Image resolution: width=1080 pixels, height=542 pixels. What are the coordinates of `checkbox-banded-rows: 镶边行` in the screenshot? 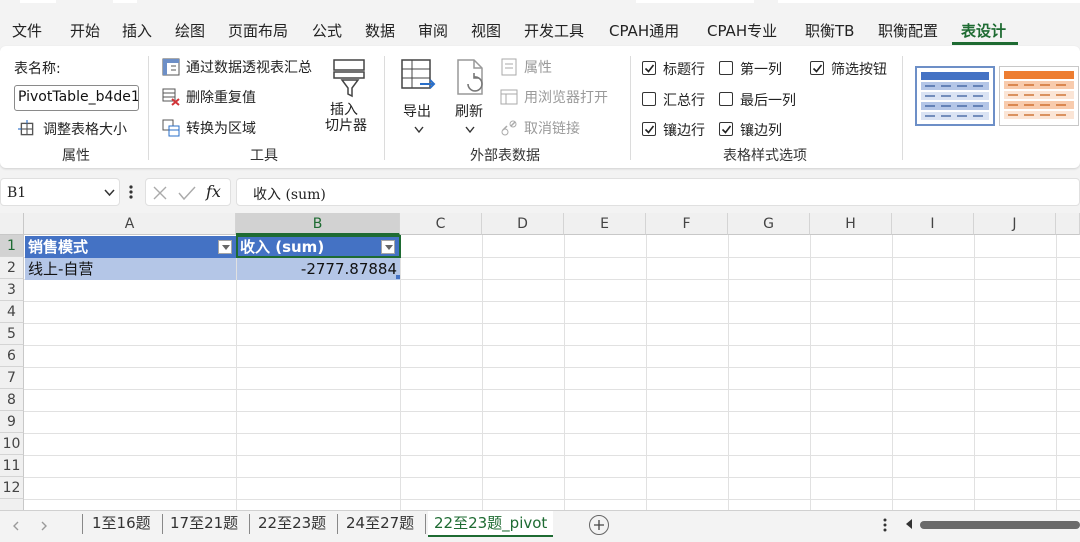 It's located at (678, 130).